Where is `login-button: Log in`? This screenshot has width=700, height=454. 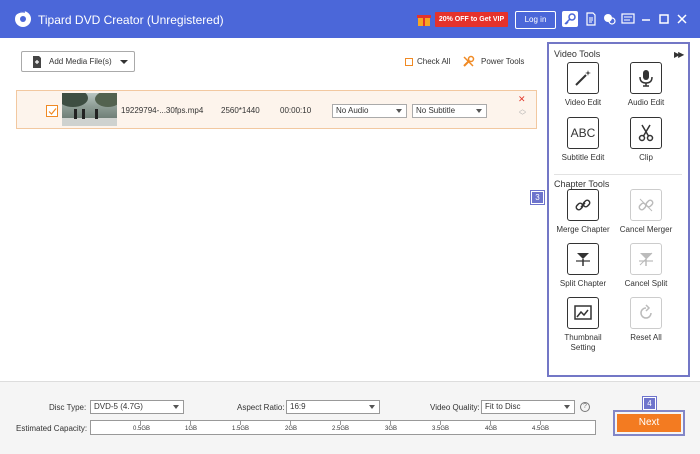
login-button: Log in is located at coordinates (535, 20).